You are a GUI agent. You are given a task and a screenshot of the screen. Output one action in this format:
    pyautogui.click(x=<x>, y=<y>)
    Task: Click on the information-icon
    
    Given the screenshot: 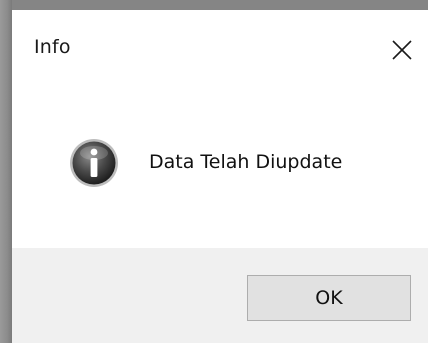 What is the action you would take?
    pyautogui.click(x=94, y=163)
    